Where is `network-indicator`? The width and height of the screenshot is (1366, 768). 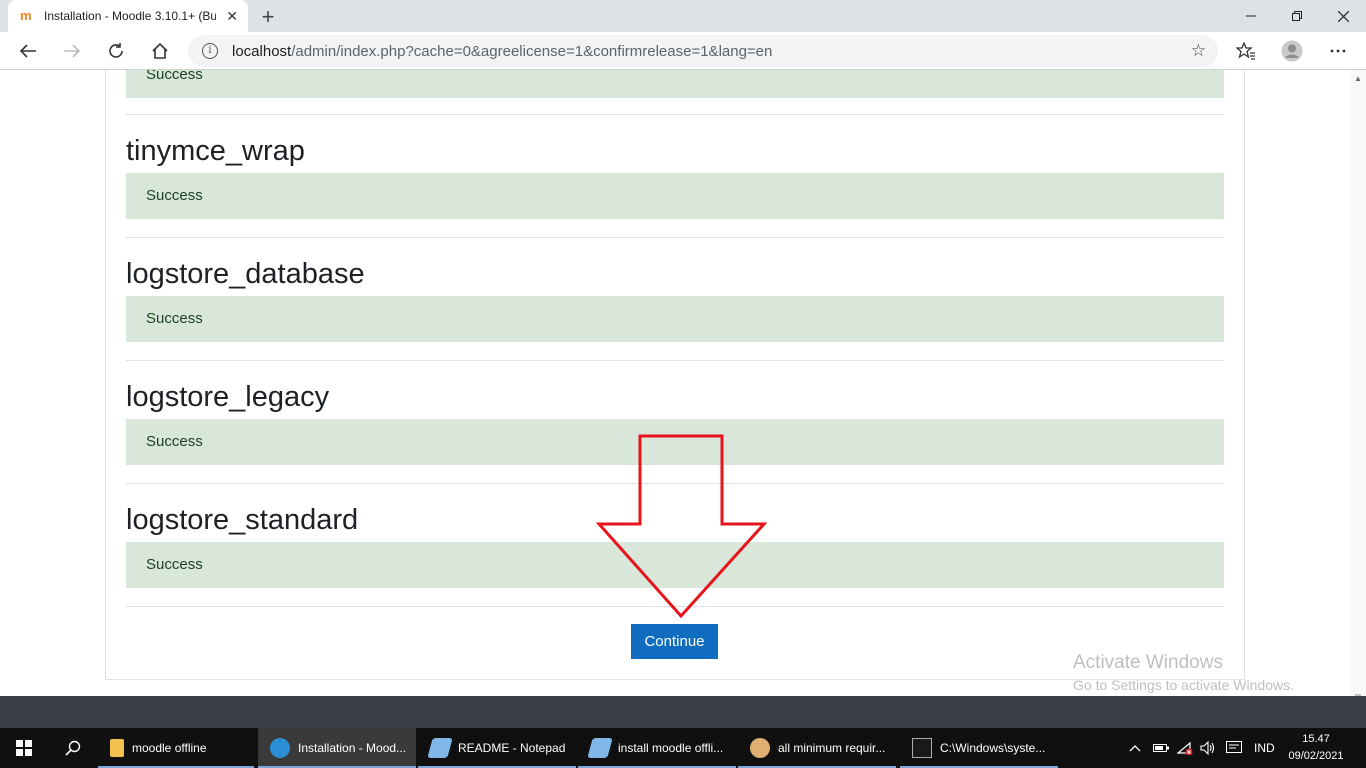 network-indicator is located at coordinates (1185, 748).